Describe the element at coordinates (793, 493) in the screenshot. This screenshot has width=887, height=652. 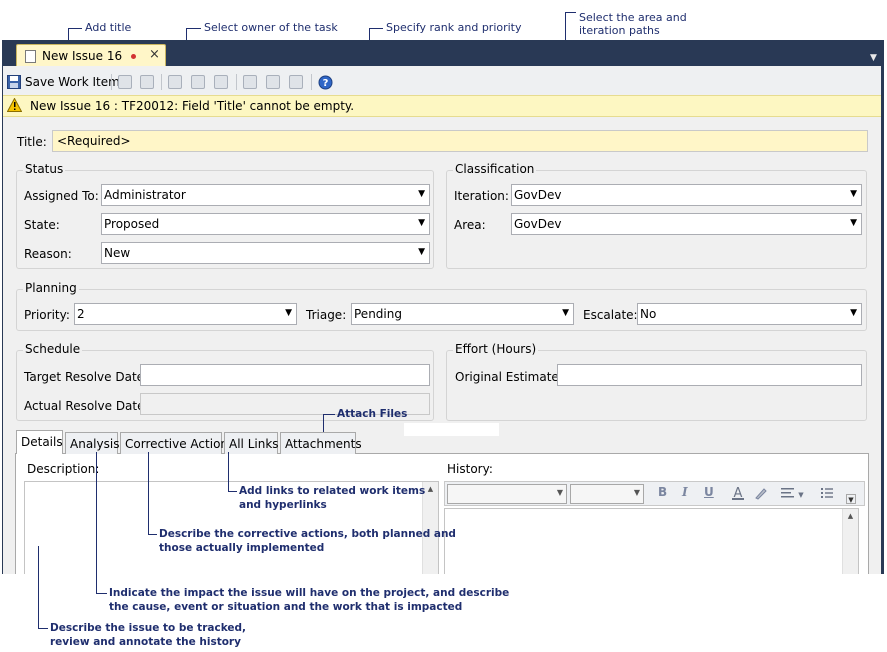
I see `align-icon: ▼` at that location.